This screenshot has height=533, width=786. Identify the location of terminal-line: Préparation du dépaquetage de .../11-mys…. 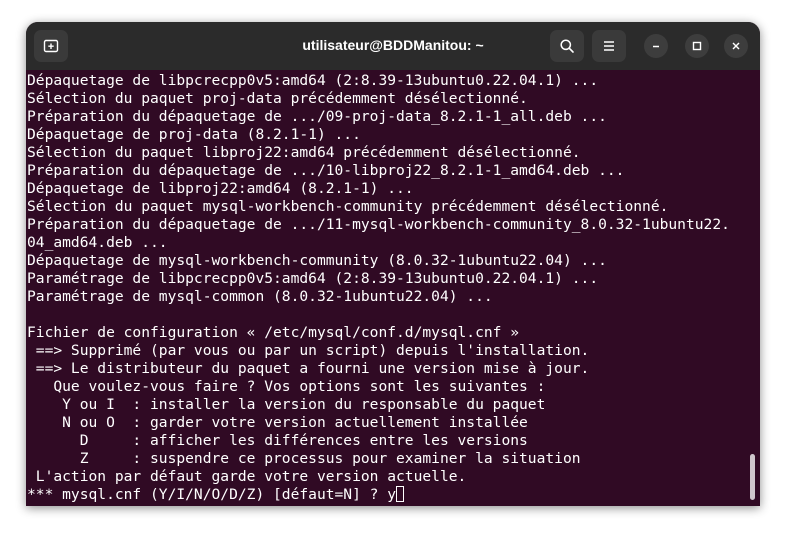
(378, 224).